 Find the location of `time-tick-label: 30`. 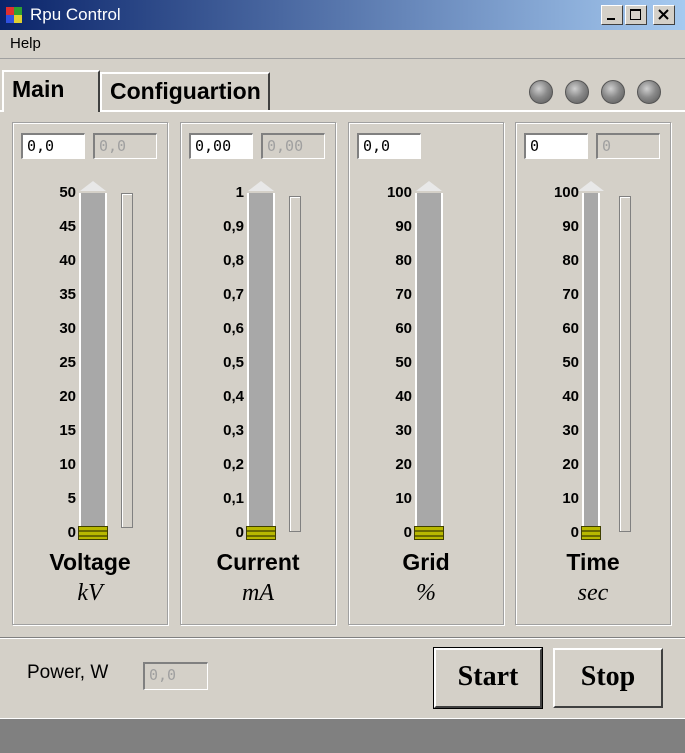

time-tick-label: 30 is located at coordinates (570, 430).